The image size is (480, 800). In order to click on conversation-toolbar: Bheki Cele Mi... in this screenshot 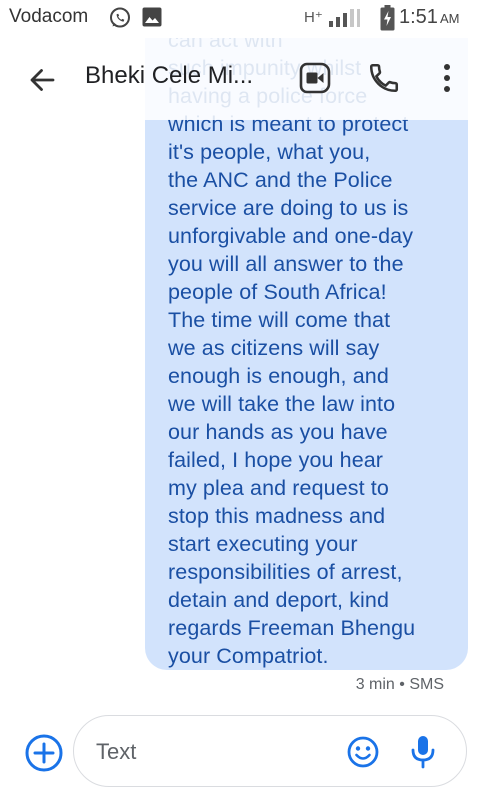, I will do `click(240, 79)`.